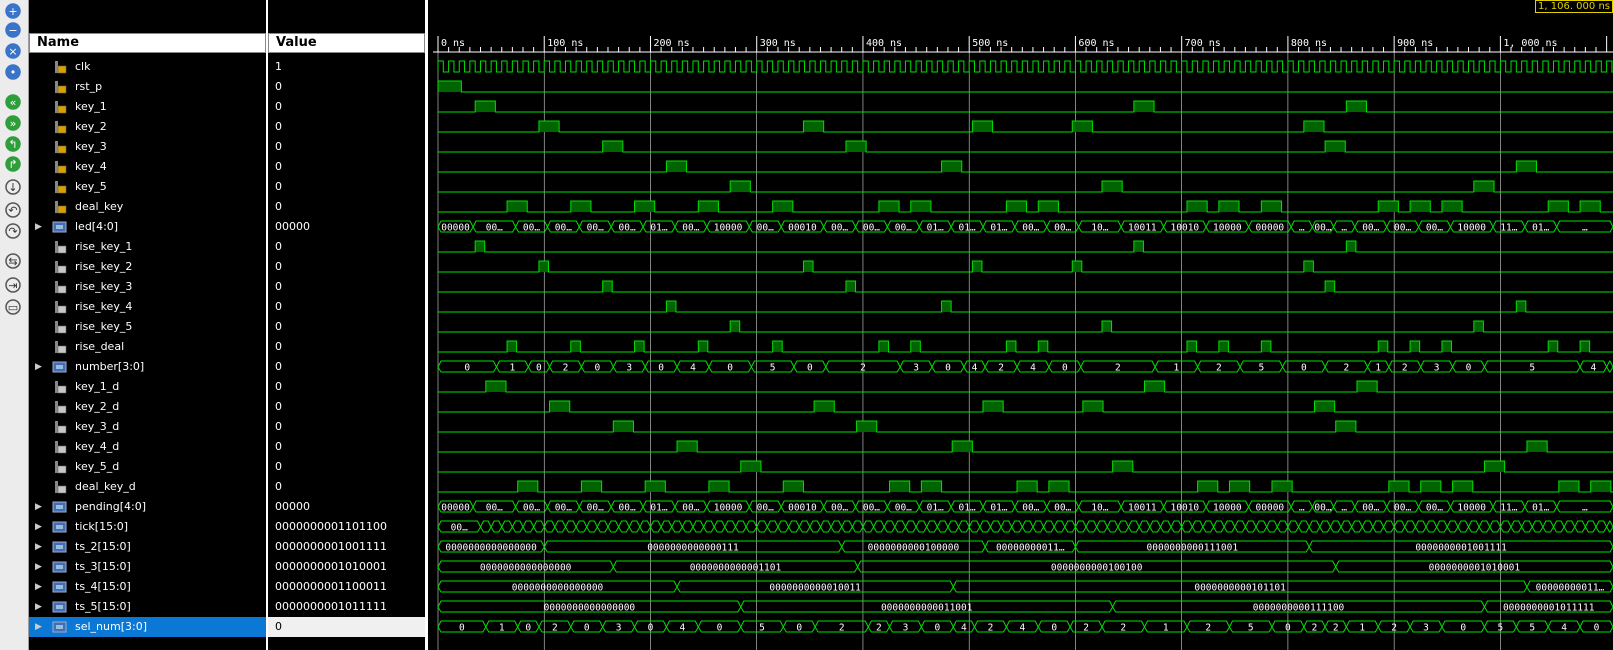  Describe the element at coordinates (1471, 228) in the screenshot. I see `bus-value-label: 10000` at that location.